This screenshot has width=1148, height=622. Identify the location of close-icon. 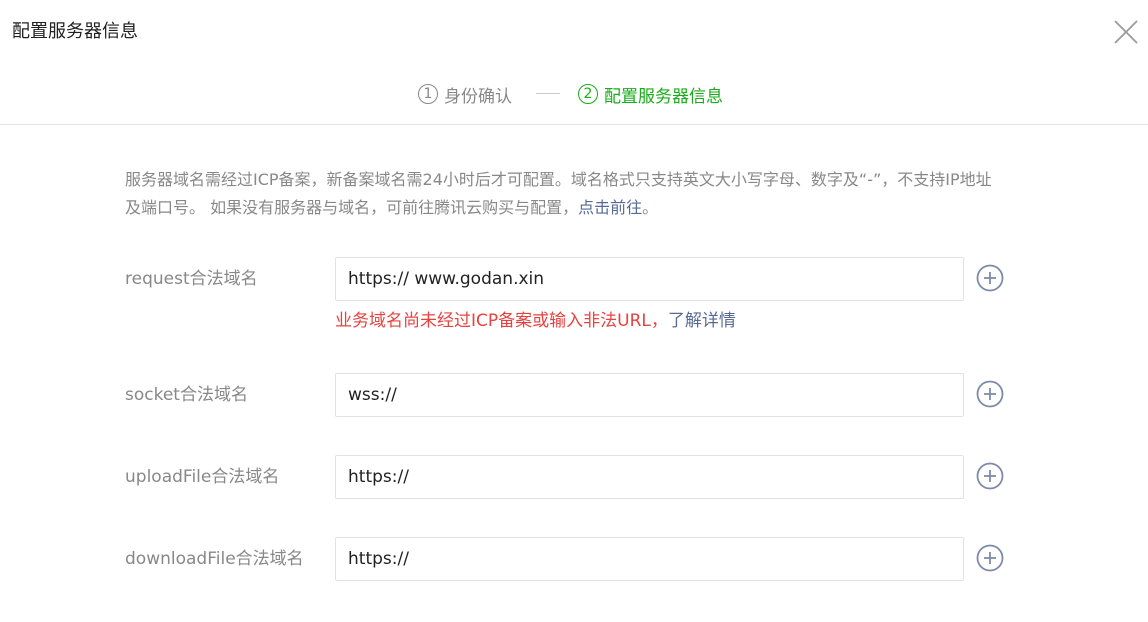
(1126, 32).